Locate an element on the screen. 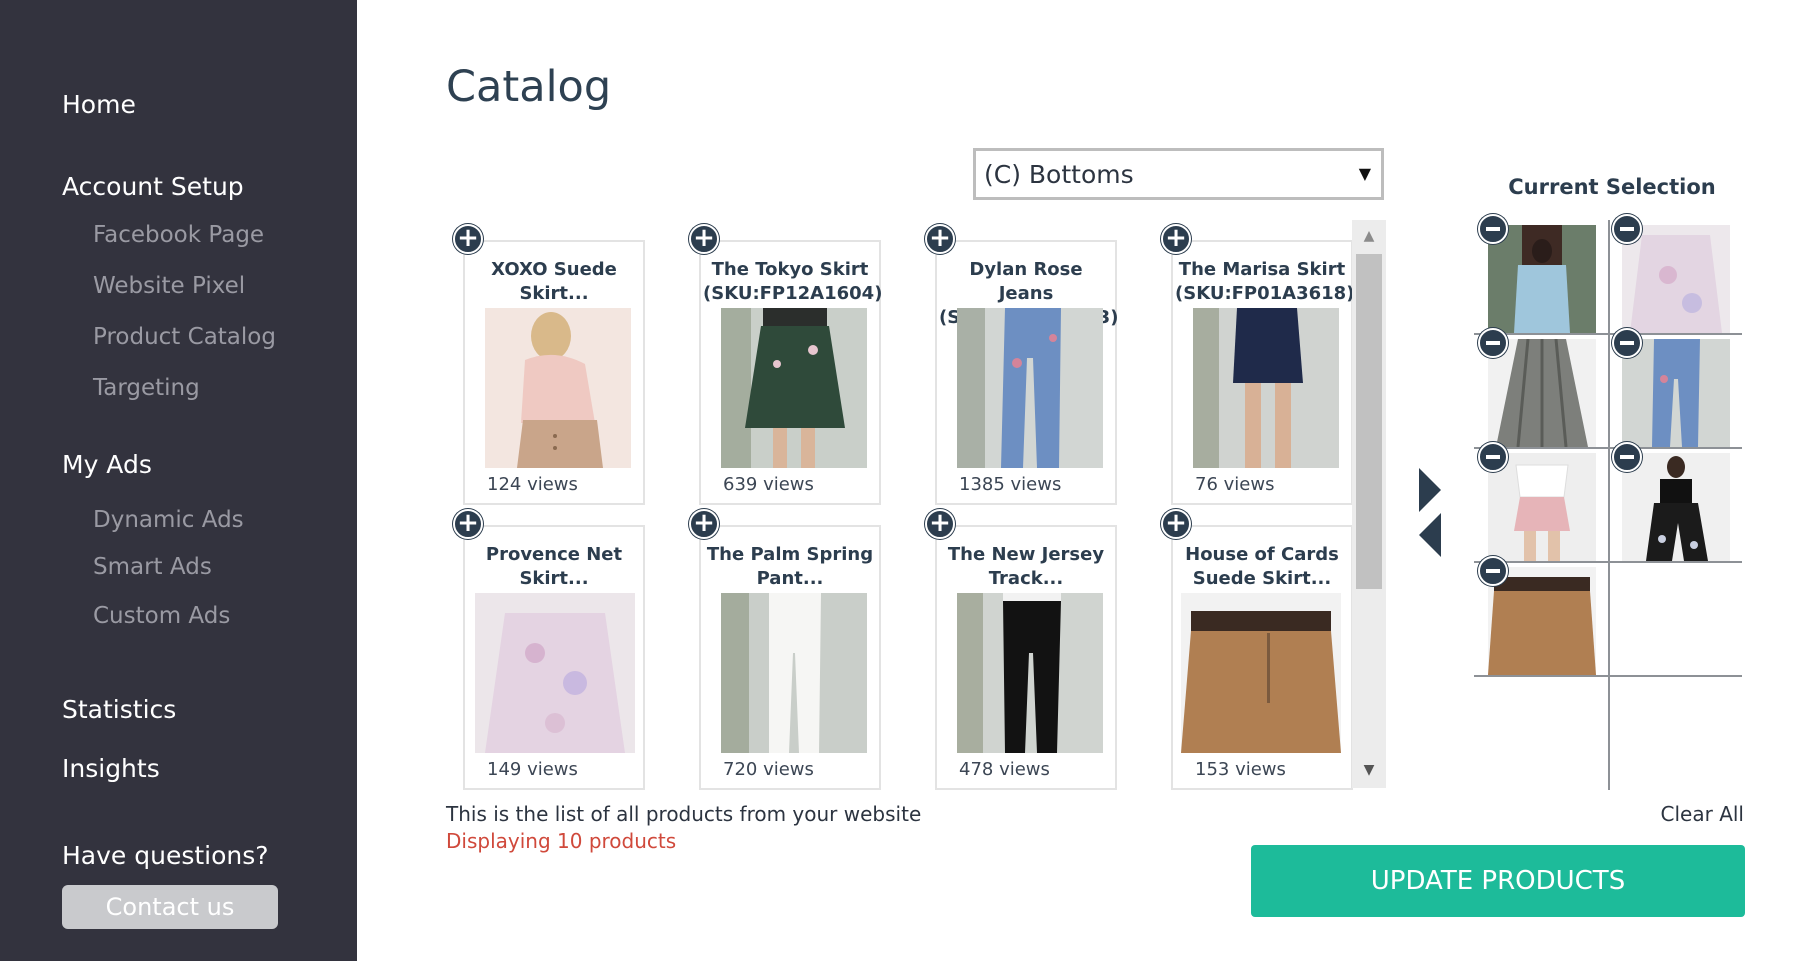 The width and height of the screenshot is (1817, 961). selected-product-embroidered-jeans is located at coordinates (1676, 393).